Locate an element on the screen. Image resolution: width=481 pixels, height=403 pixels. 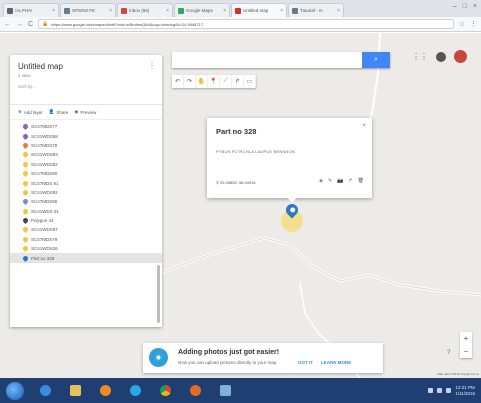
system-clock: 12:21 PM 1/11/2016 is located at coordinates (465, 391).